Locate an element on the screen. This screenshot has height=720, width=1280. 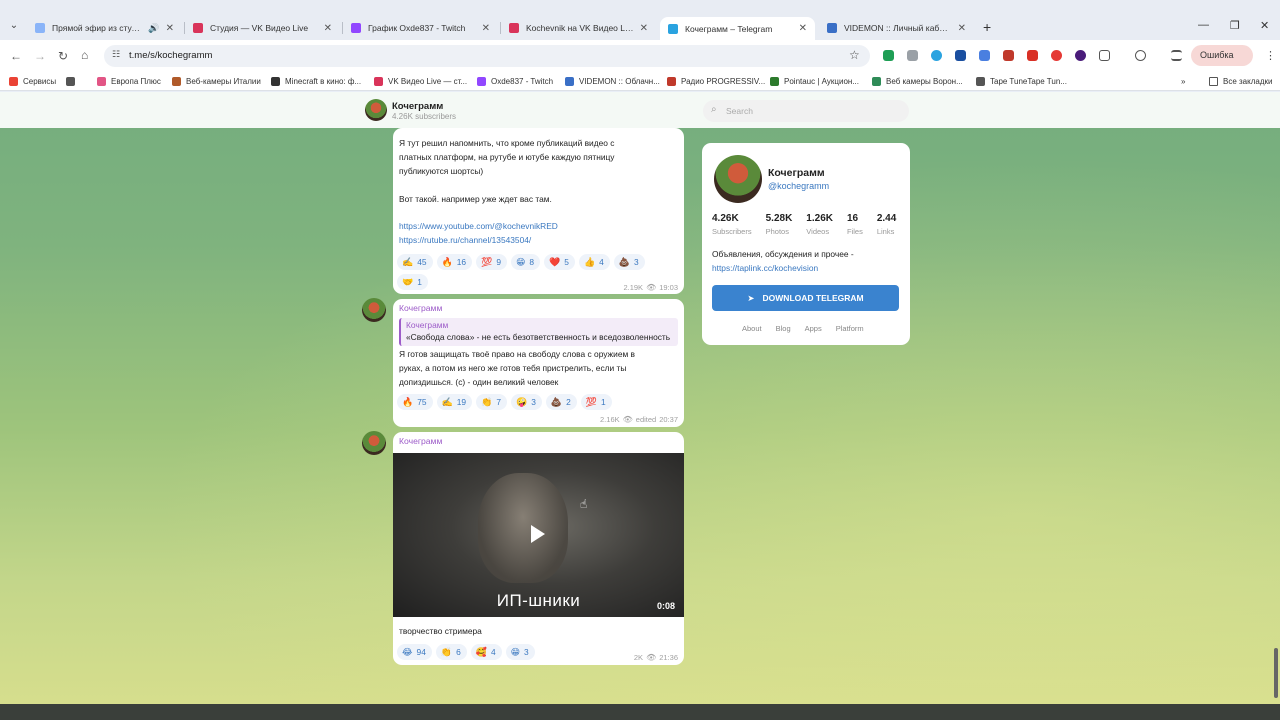
extensions-puzzle-icon is located at coordinates (1104, 55).